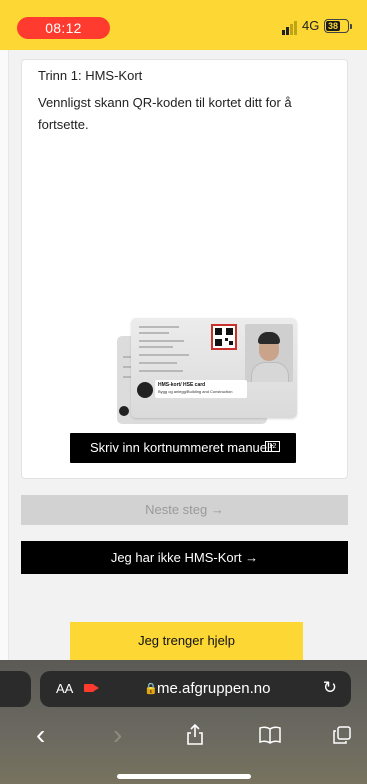 The image size is (367, 784). I want to click on browser-nav: ‹ ›, so click(183, 735).